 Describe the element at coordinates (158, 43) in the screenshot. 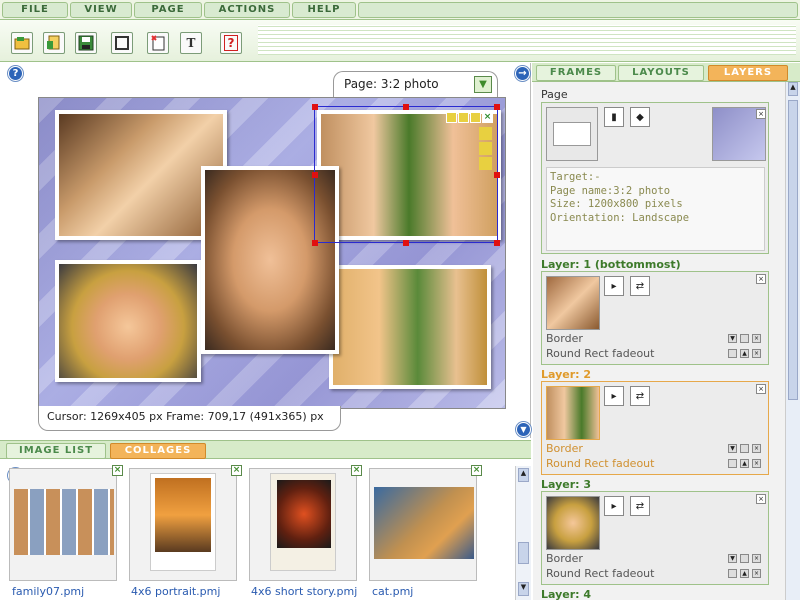

I see `add-image-button` at that location.